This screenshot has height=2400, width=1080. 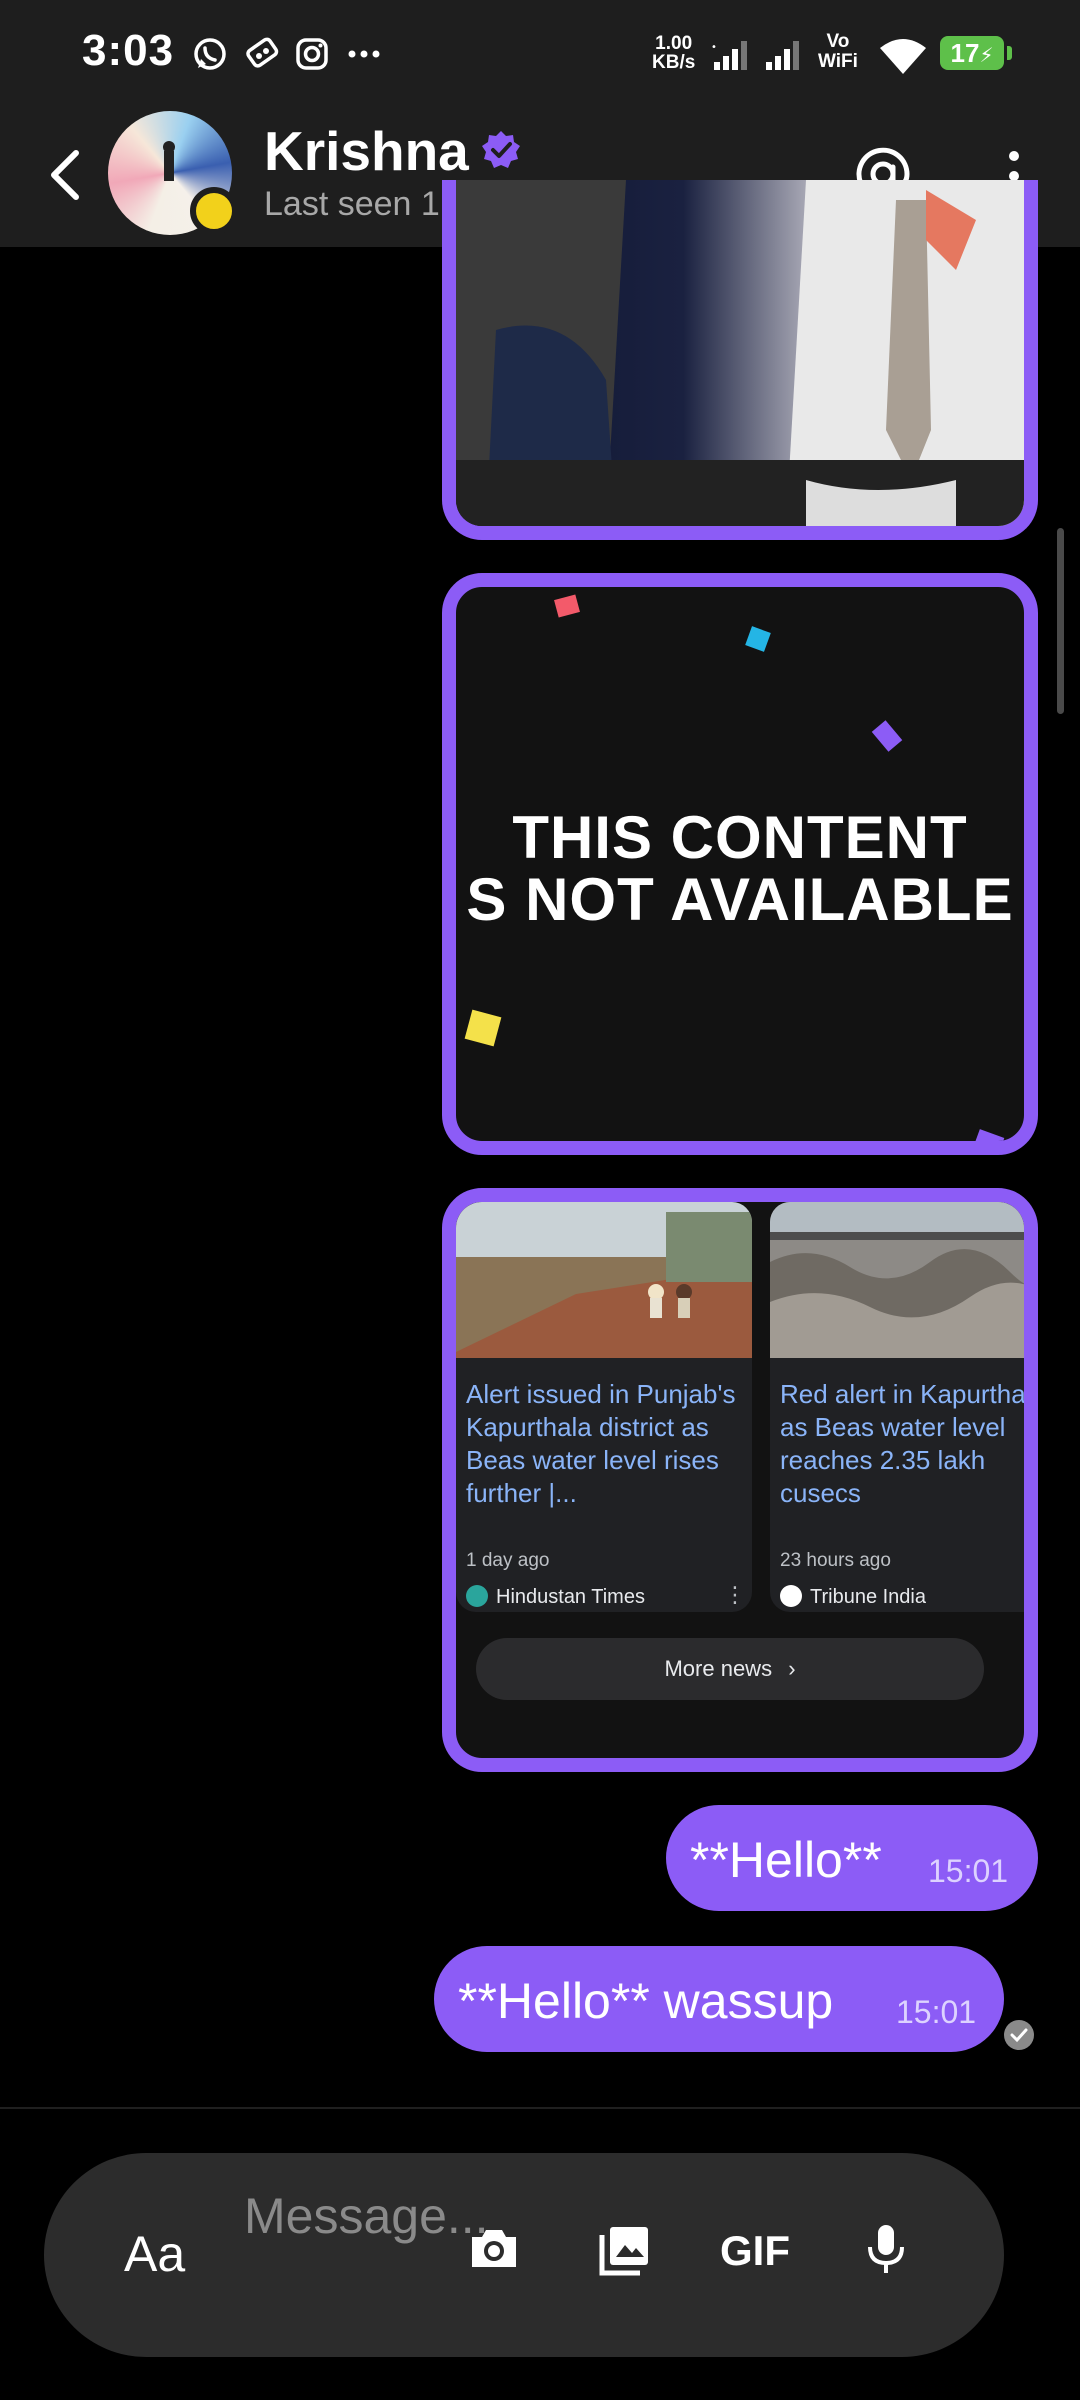 I want to click on news-source: Hindustan Times, so click(x=570, y=1597).